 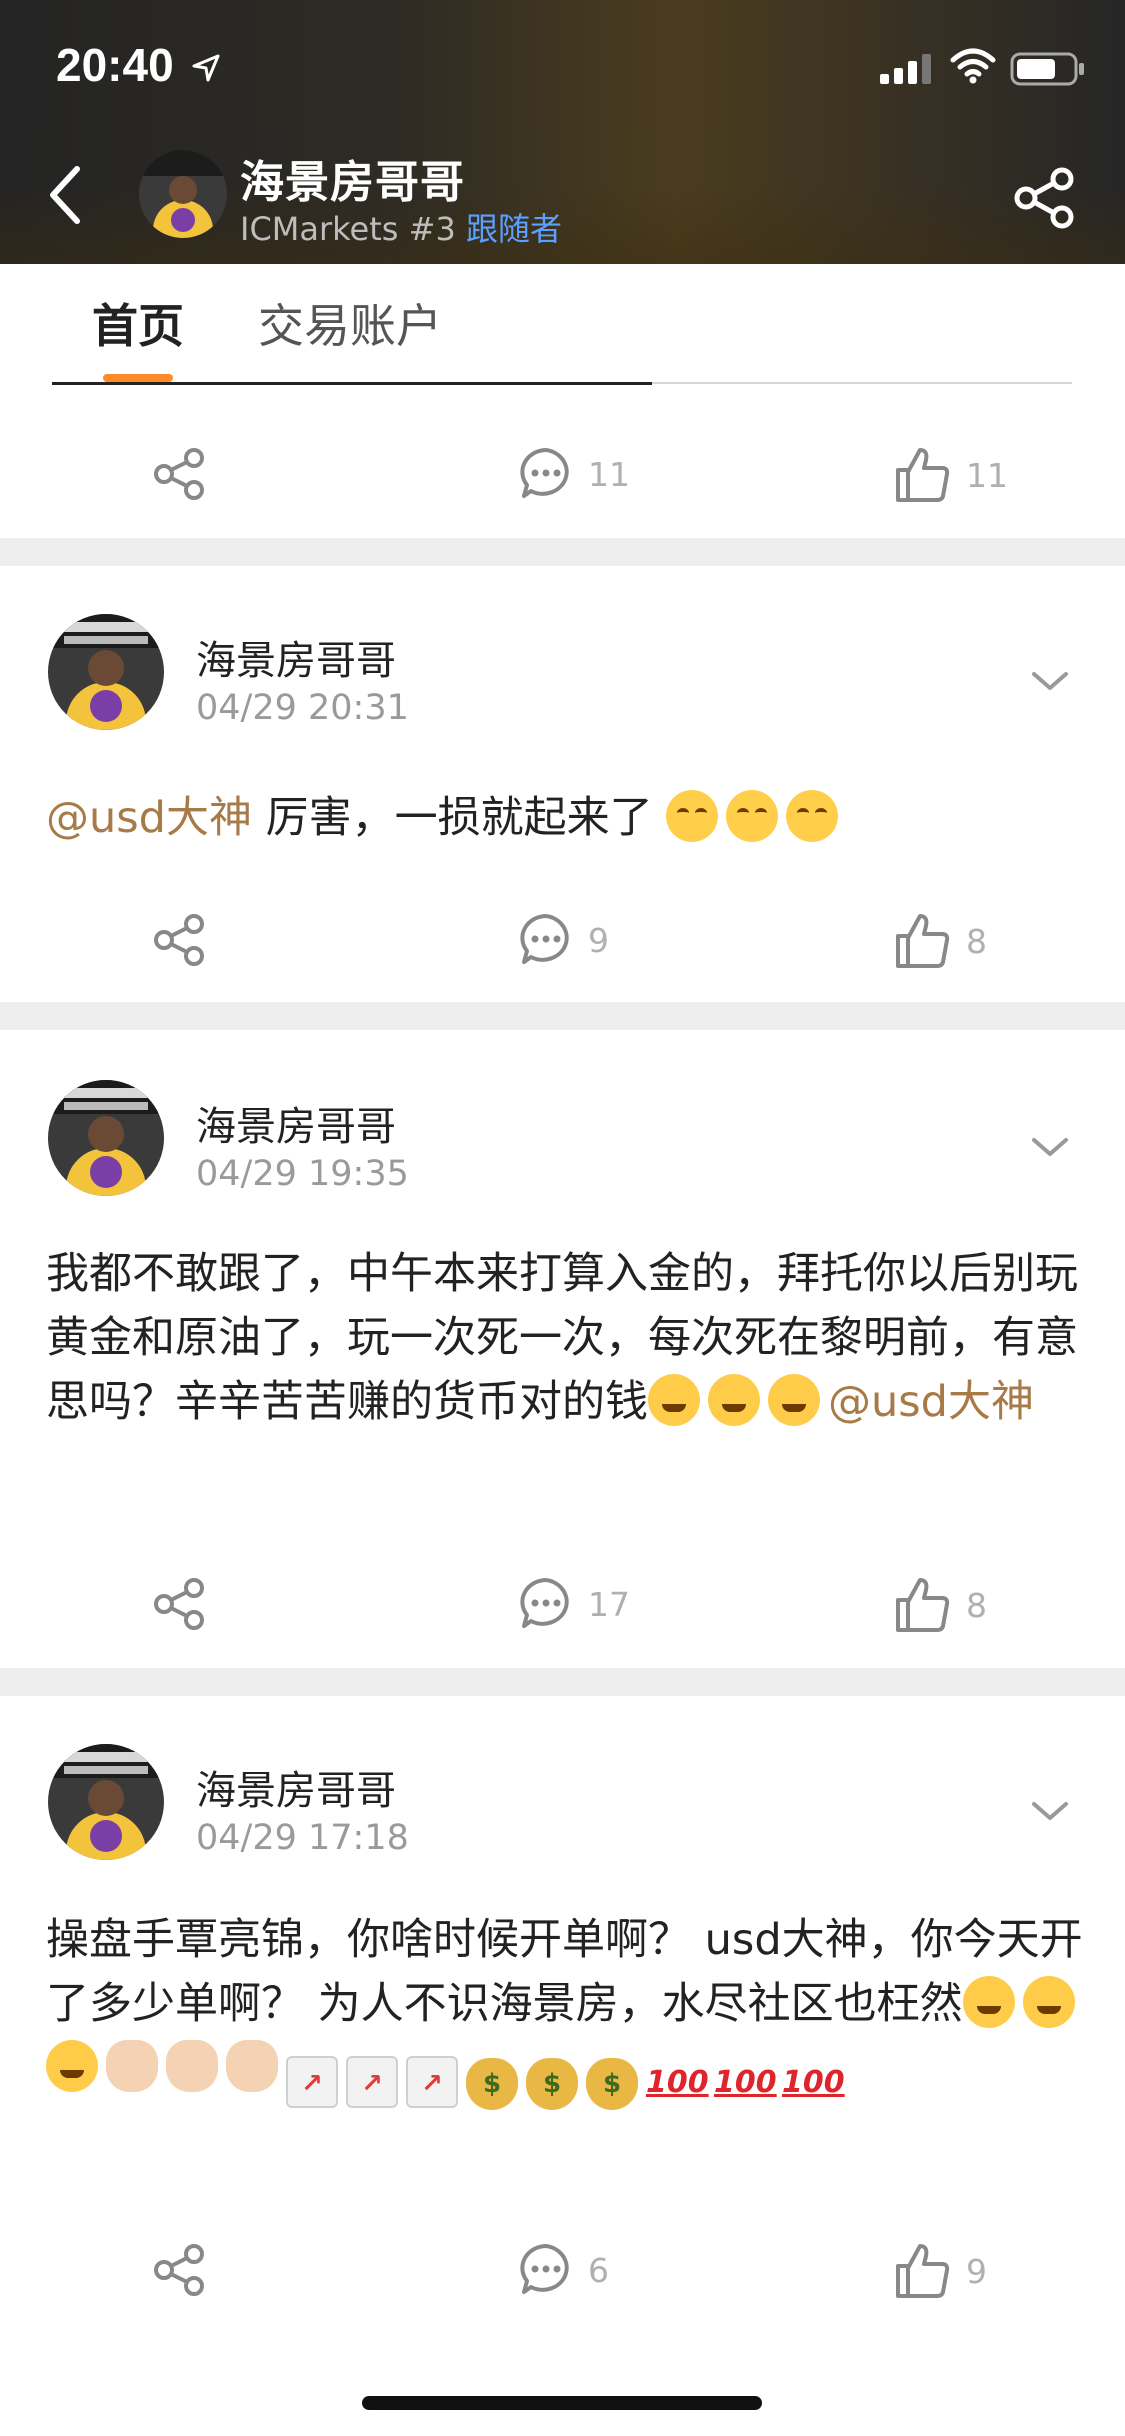 I want to click on status-time: 20:40, so click(x=115, y=65).